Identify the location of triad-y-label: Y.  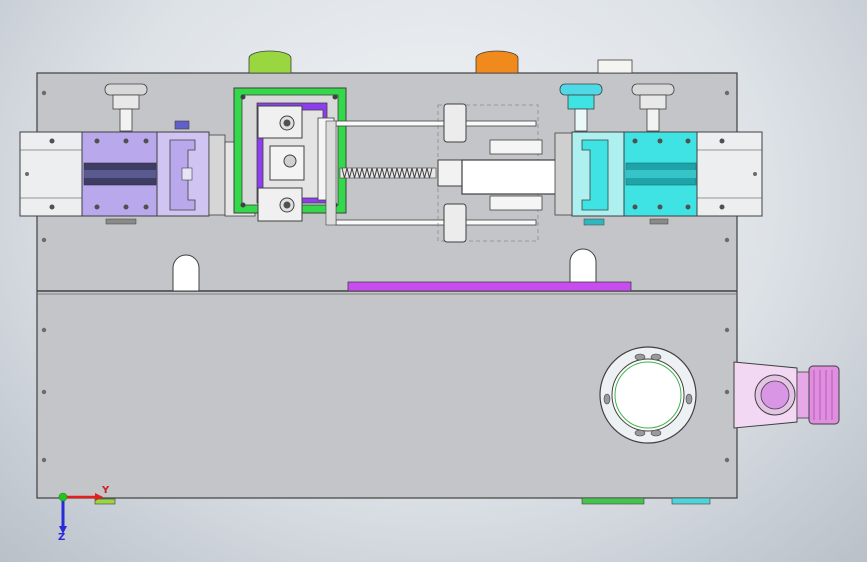
(106, 490).